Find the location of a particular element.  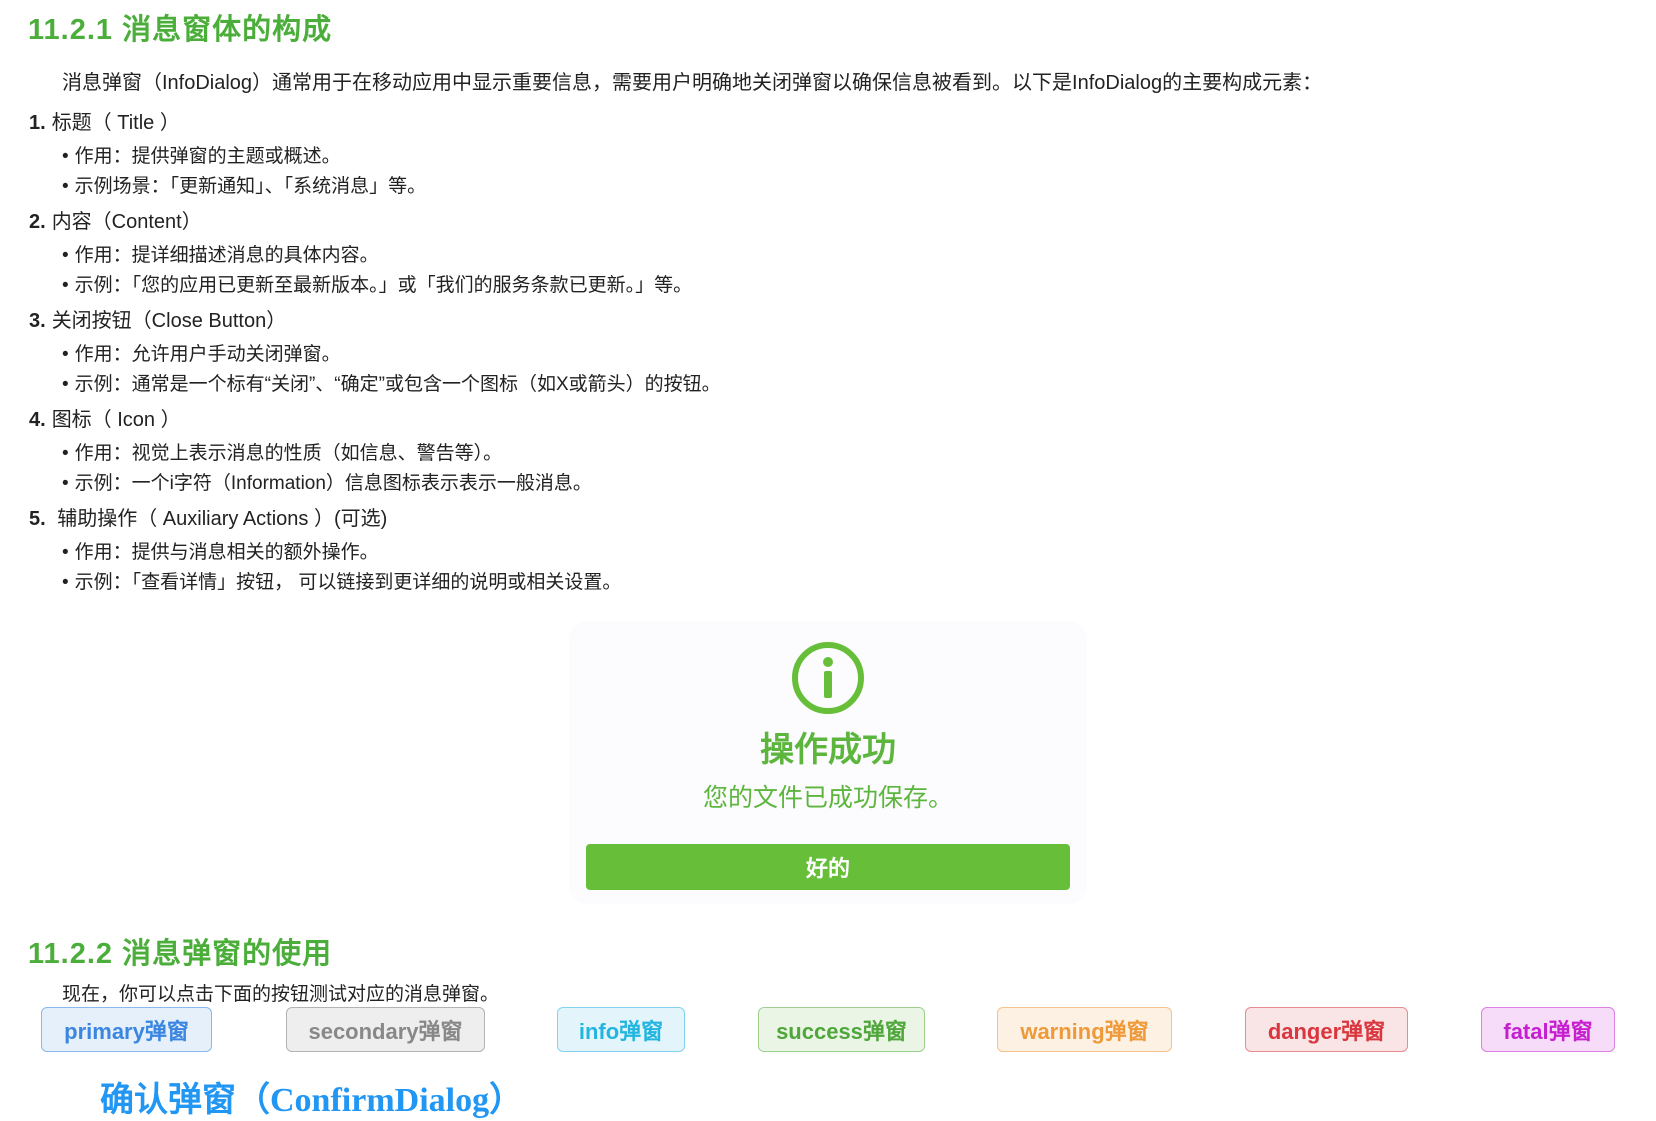

list-item: 2. 内容（Content） is located at coordinates (115, 219).